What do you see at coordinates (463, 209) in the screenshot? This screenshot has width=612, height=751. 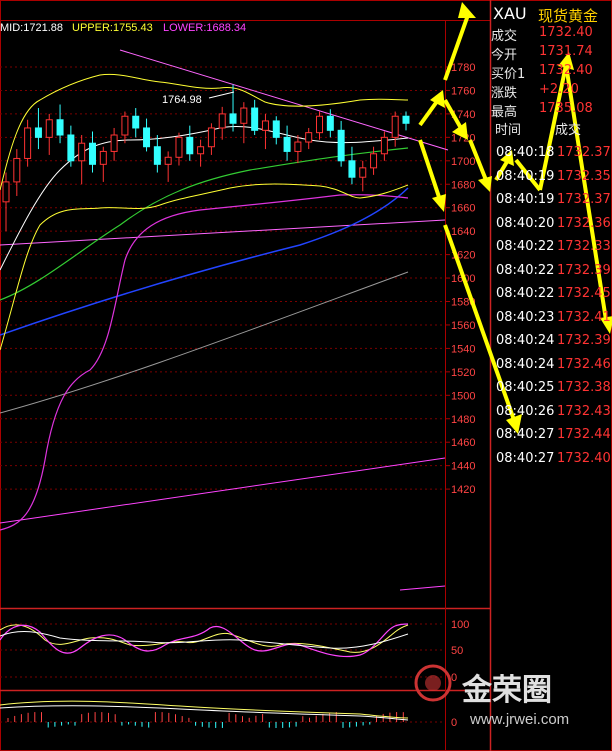 I see `price-tick-label: 1660` at bounding box center [463, 209].